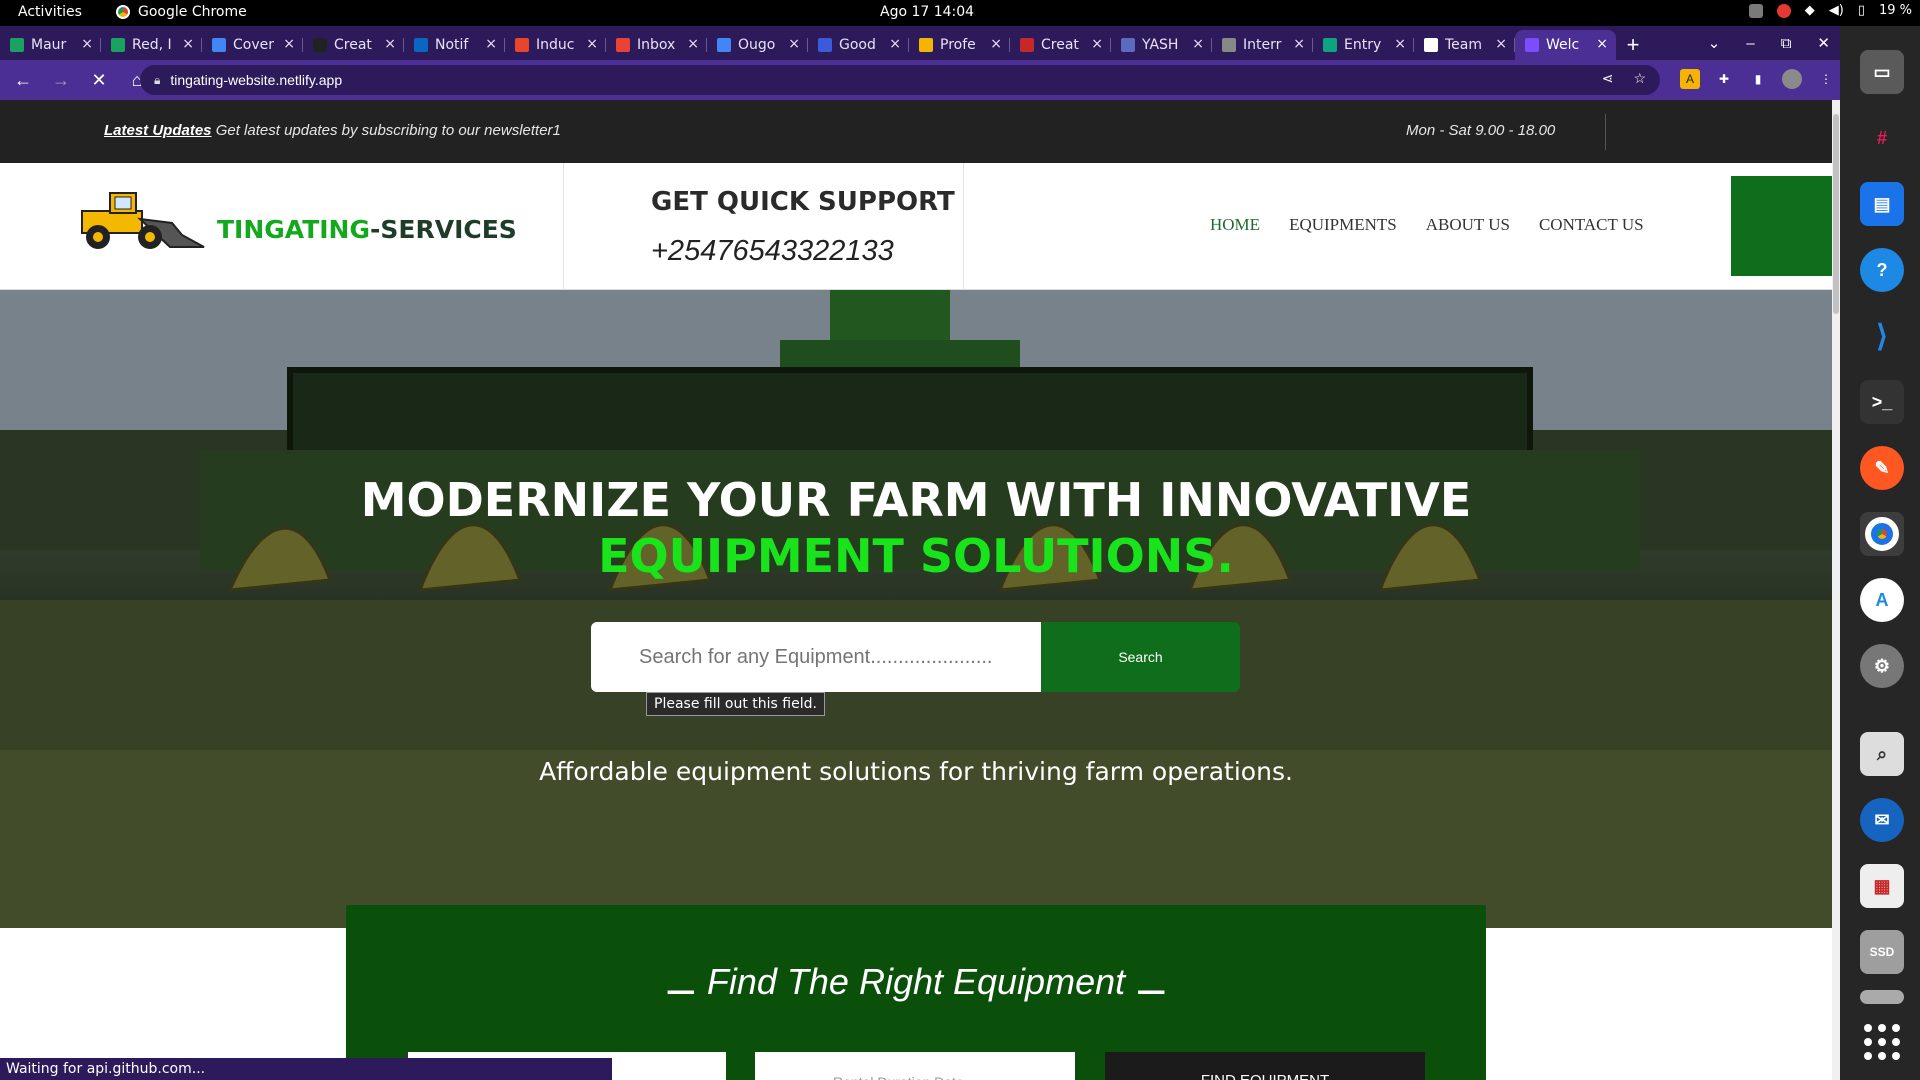 The image size is (1920, 1080). Describe the element at coordinates (1786, 43) in the screenshot. I see `restore-icon: ⧉` at that location.